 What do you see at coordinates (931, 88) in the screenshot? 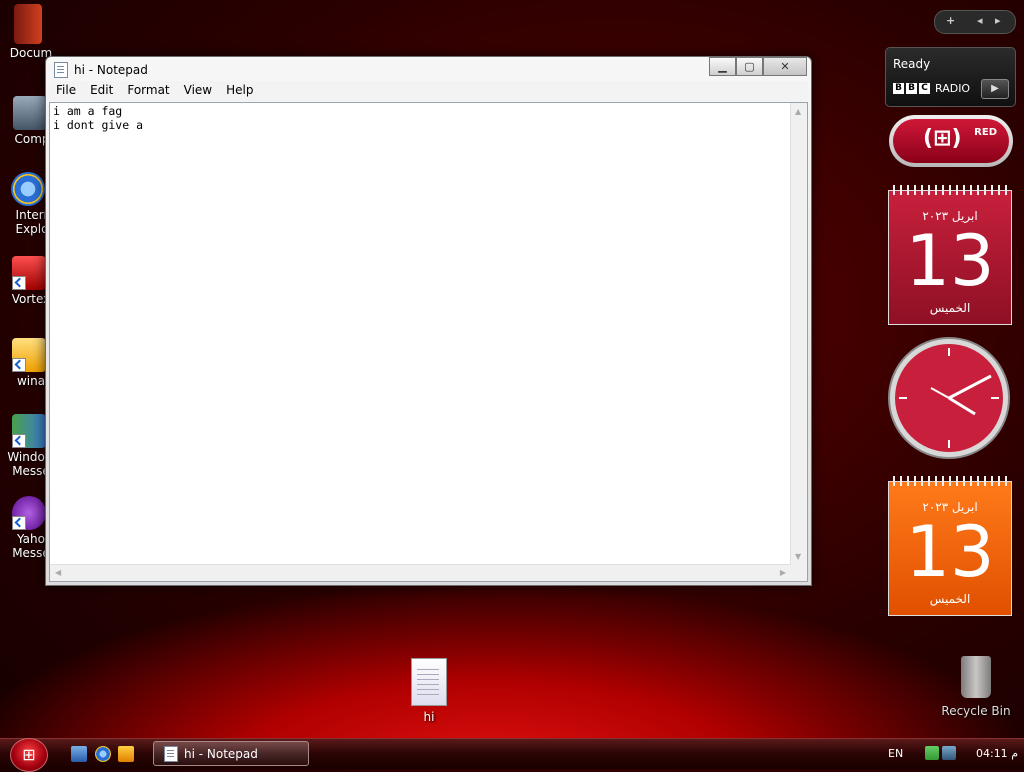
I see `bbc-radio-logo: B B C RADIO` at bounding box center [931, 88].